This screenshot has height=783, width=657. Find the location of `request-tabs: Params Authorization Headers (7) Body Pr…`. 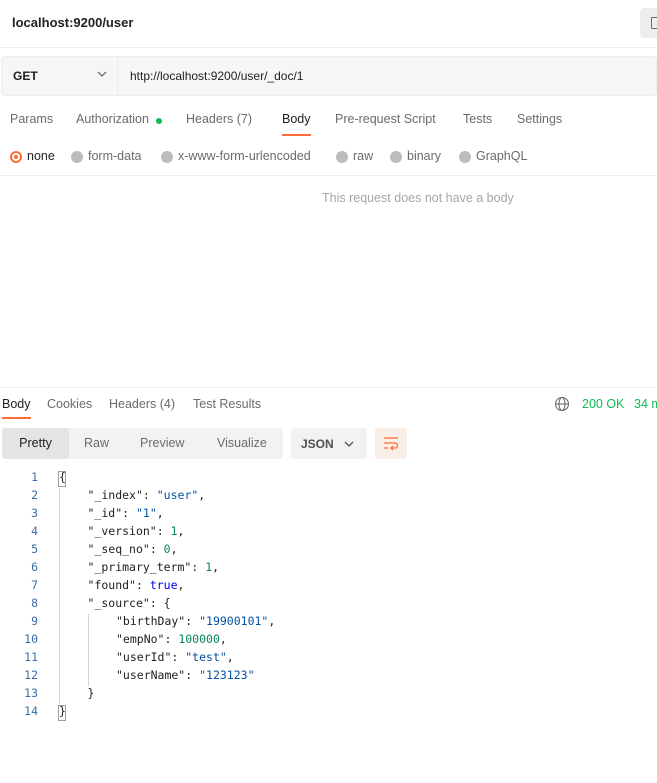

request-tabs: Params Authorization Headers (7) Body Pr… is located at coordinates (328, 121).